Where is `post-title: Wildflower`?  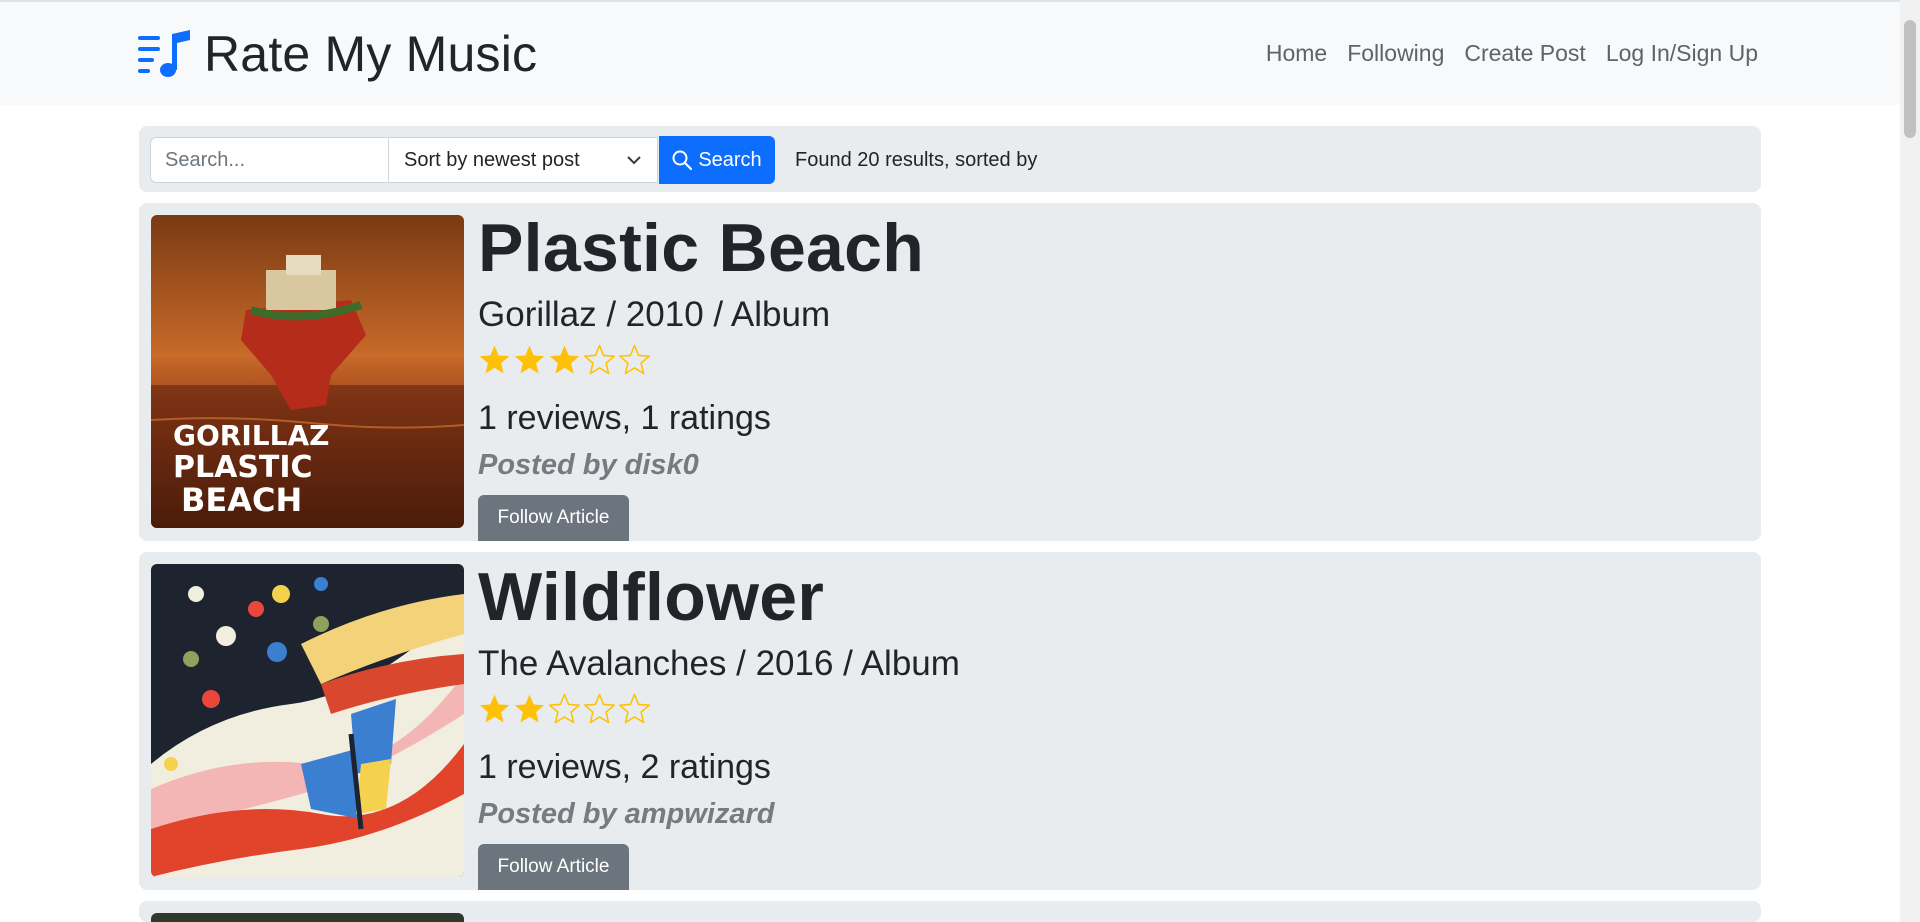
post-title: Wildflower is located at coordinates (651, 597).